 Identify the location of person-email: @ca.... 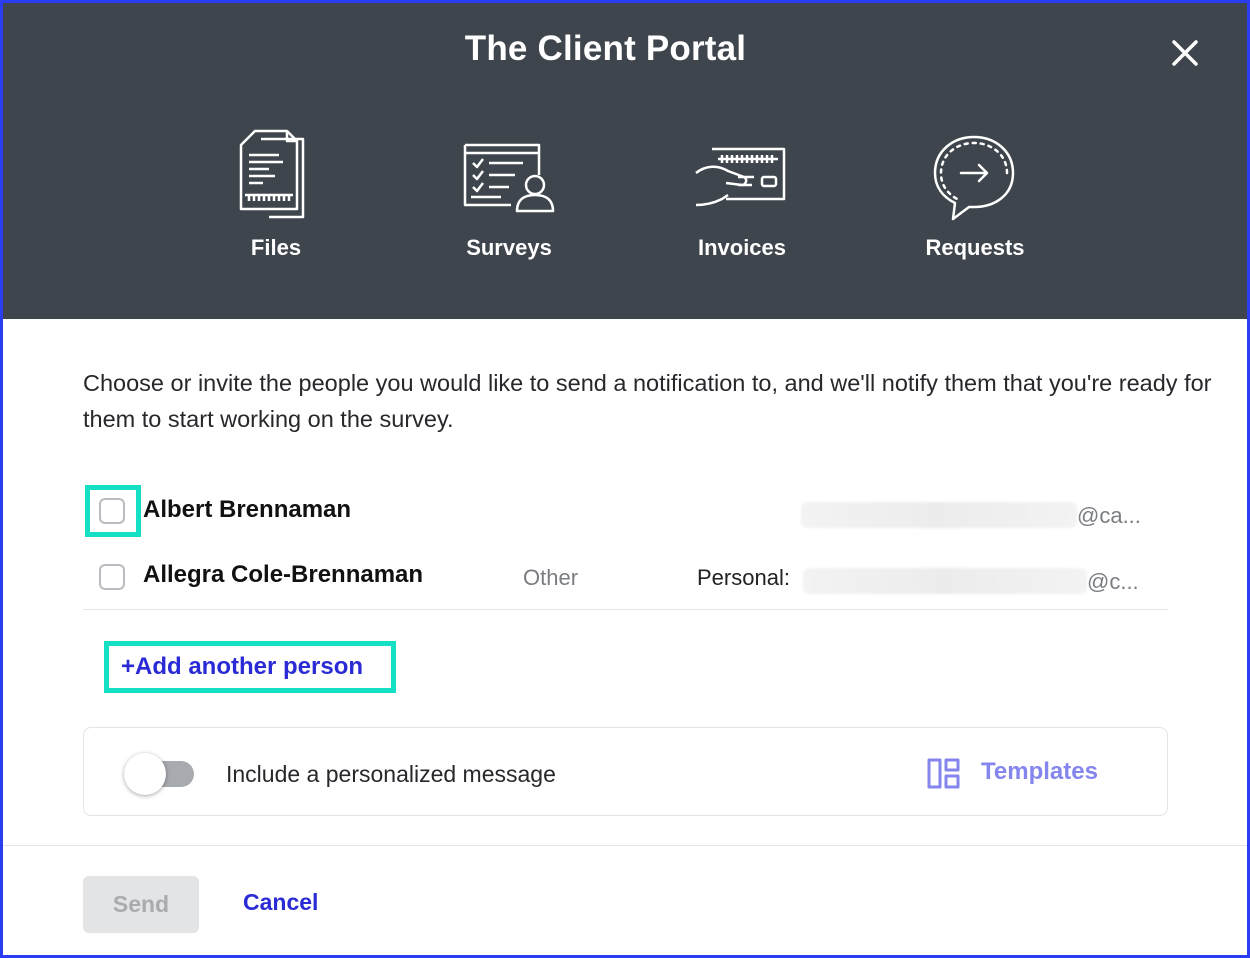
(1109, 515).